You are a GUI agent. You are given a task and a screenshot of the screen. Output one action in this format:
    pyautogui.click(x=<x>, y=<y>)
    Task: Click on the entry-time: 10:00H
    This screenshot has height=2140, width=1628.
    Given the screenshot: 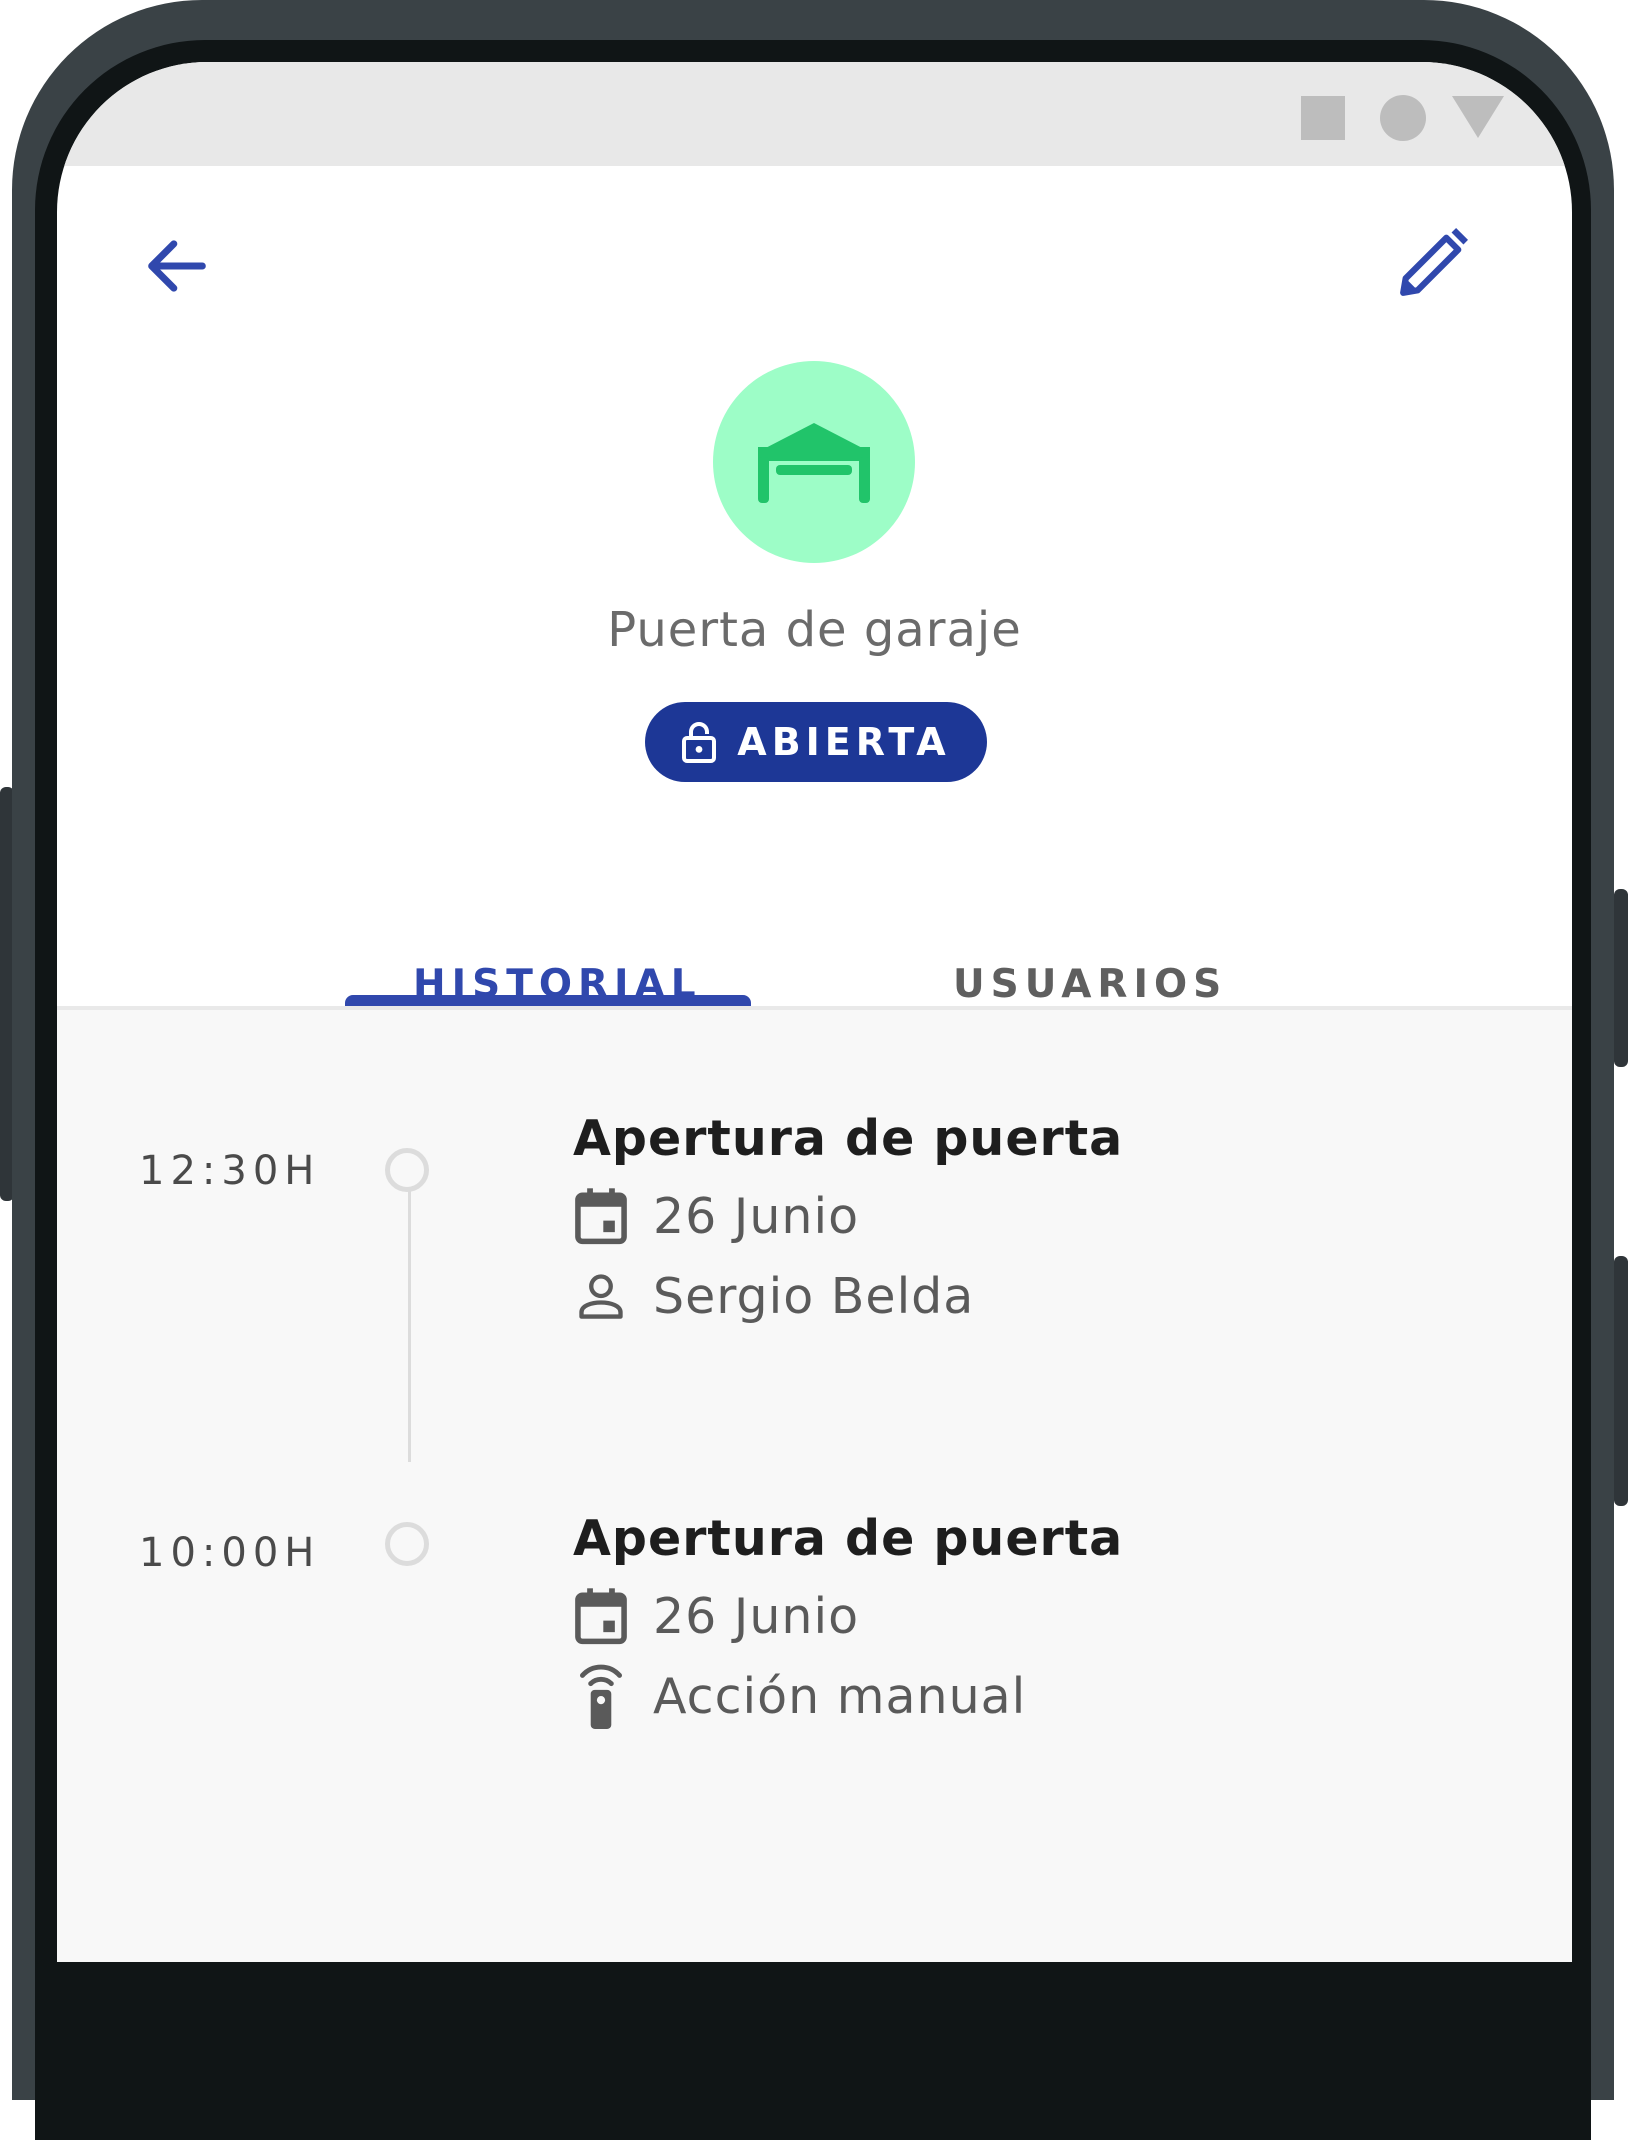 What is the action you would take?
    pyautogui.click(x=230, y=1553)
    